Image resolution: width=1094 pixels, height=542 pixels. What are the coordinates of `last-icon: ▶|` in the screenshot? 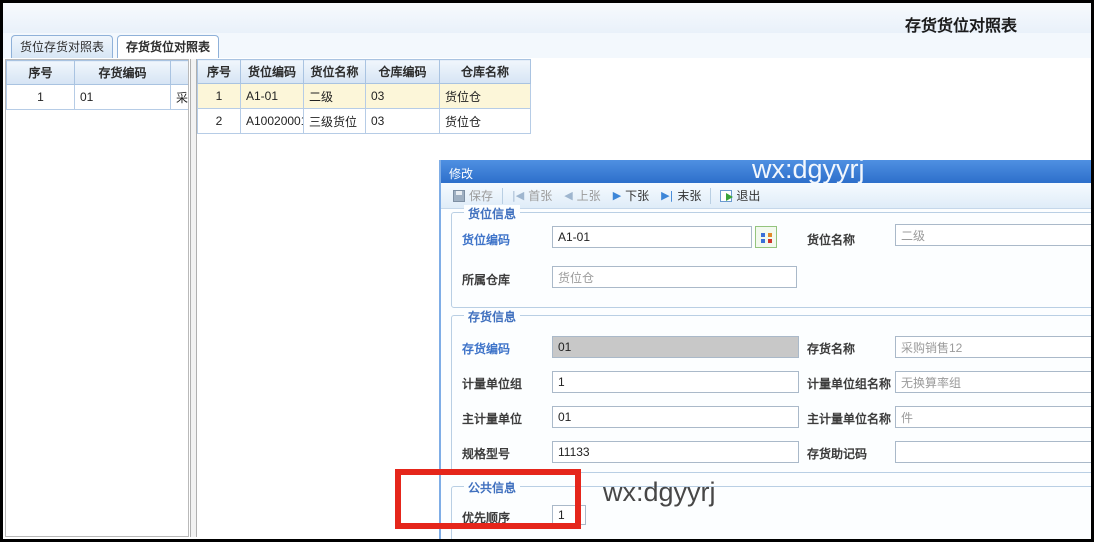 It's located at (667, 195).